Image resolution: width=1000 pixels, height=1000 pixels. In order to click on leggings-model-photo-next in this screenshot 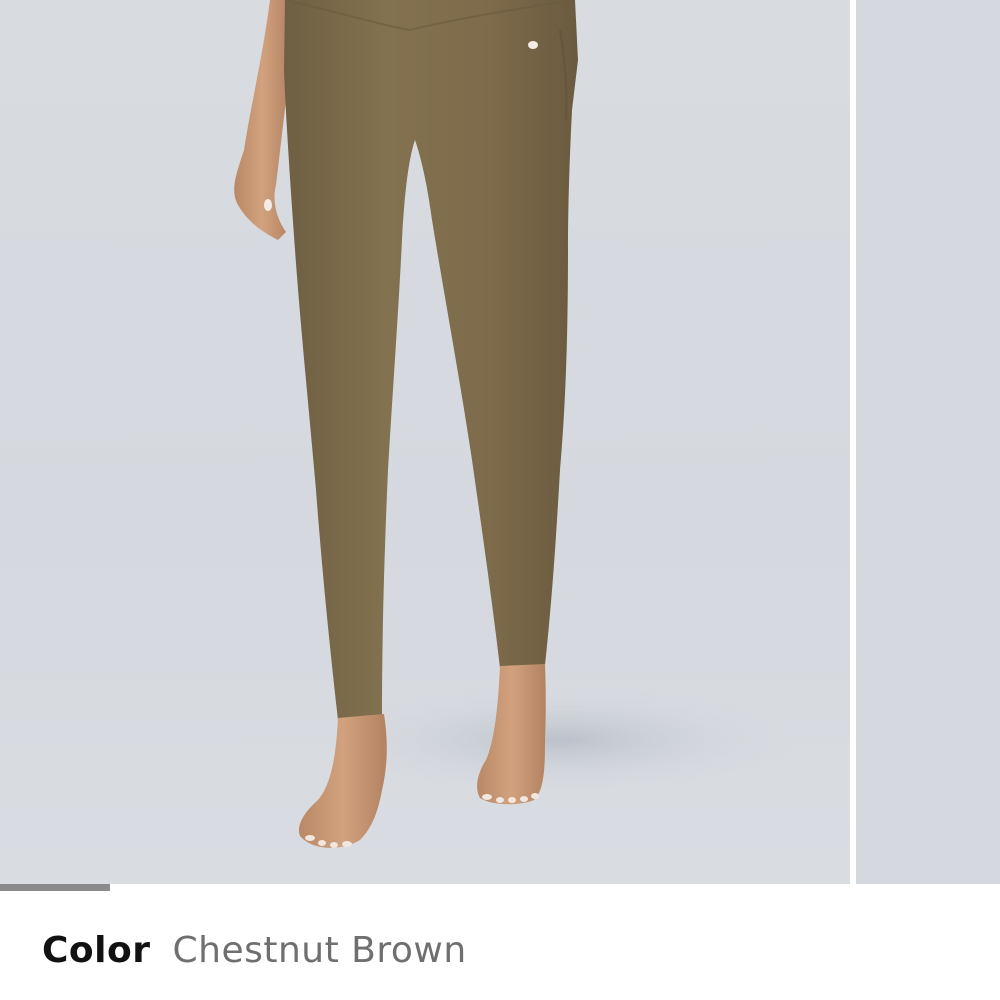, I will do `click(928, 442)`.